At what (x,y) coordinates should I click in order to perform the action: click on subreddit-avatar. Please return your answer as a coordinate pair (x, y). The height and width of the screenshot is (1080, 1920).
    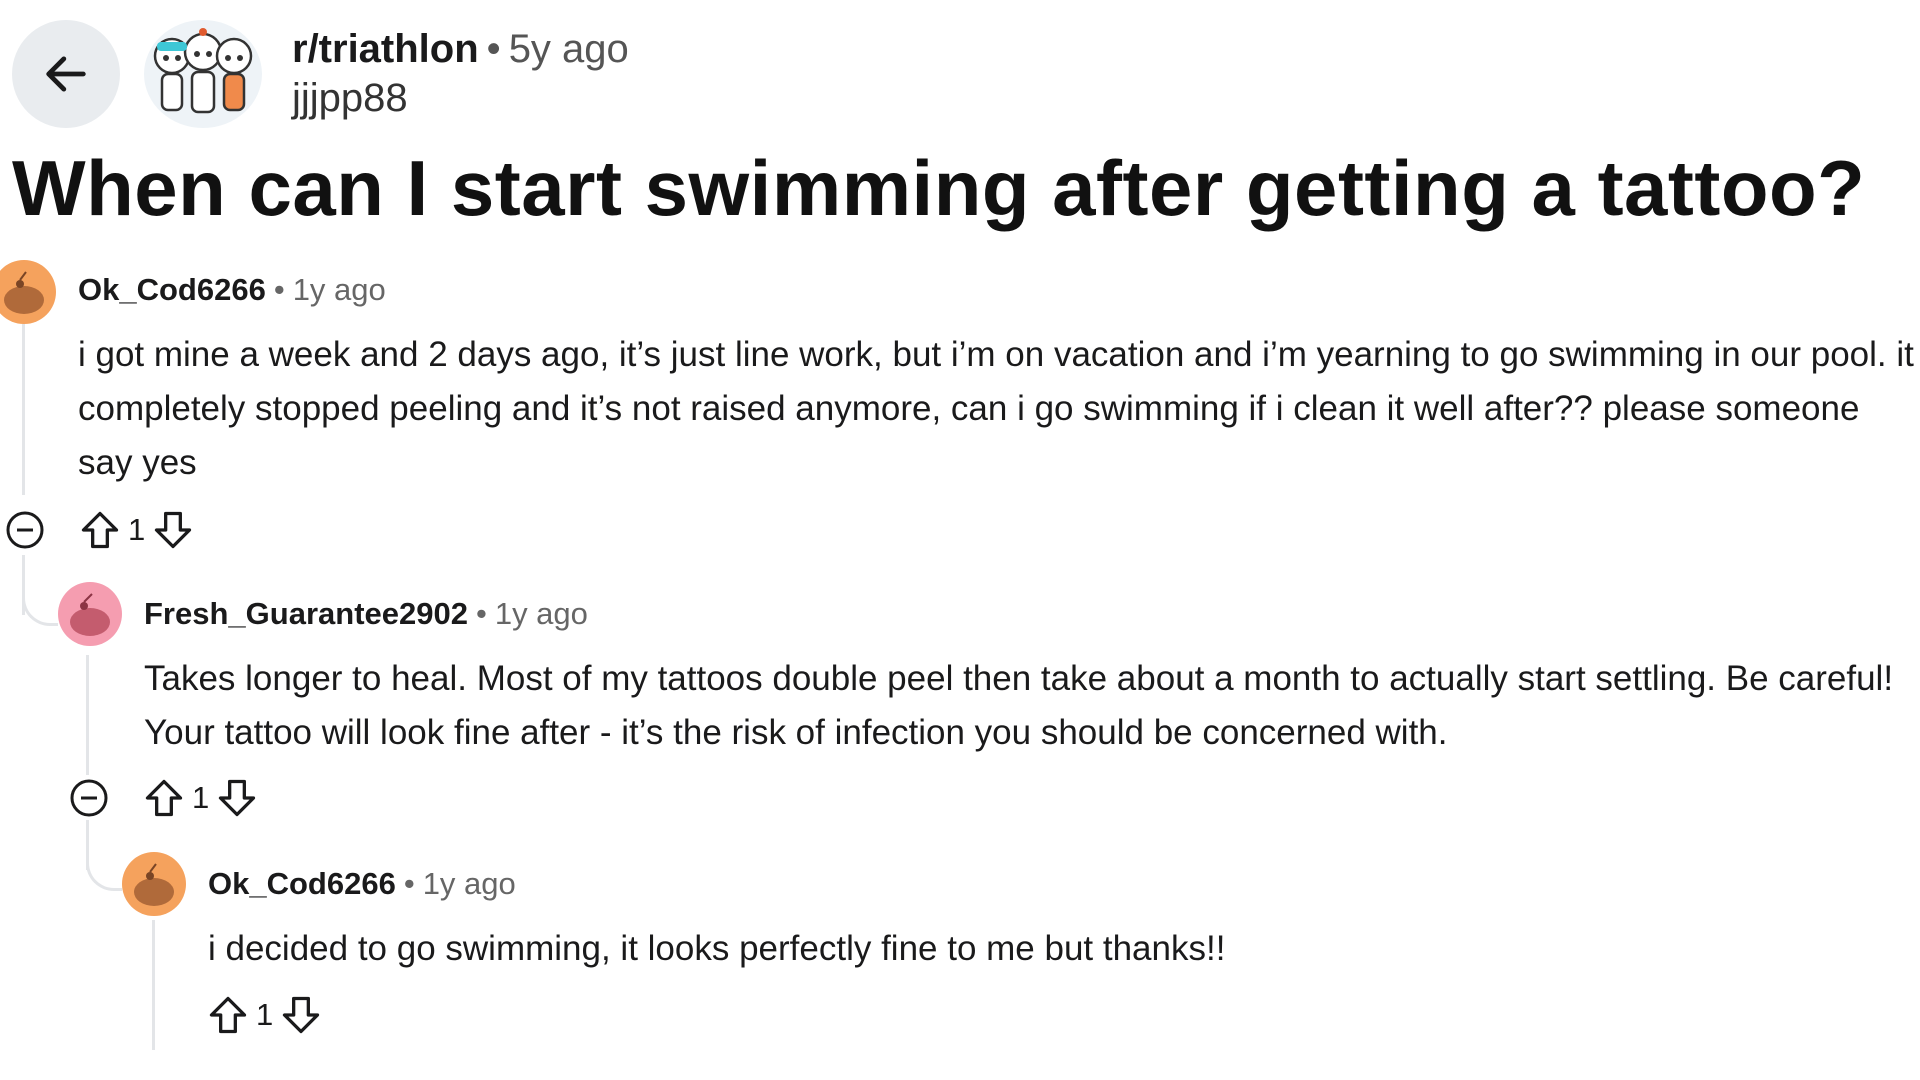
    Looking at the image, I should click on (203, 74).